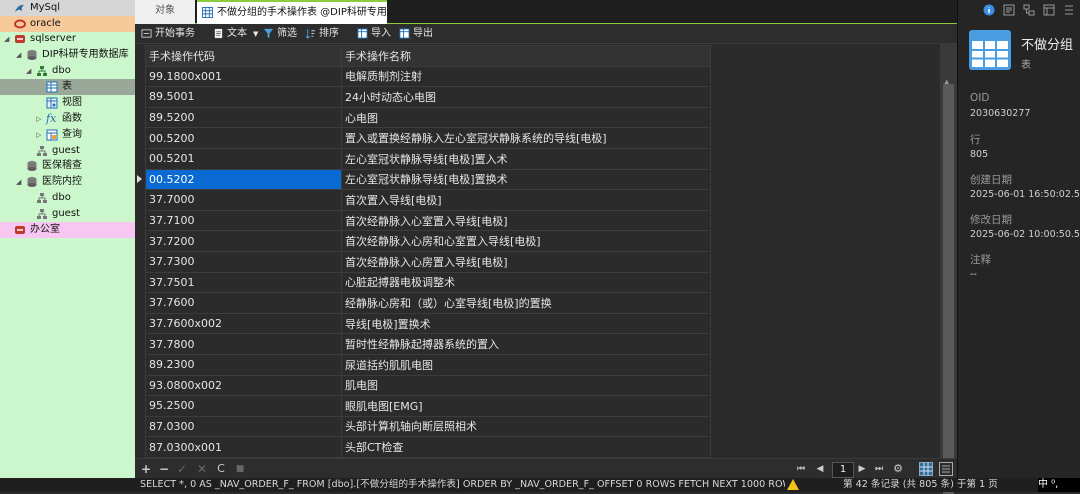  I want to click on add-record-button: +, so click(146, 469).